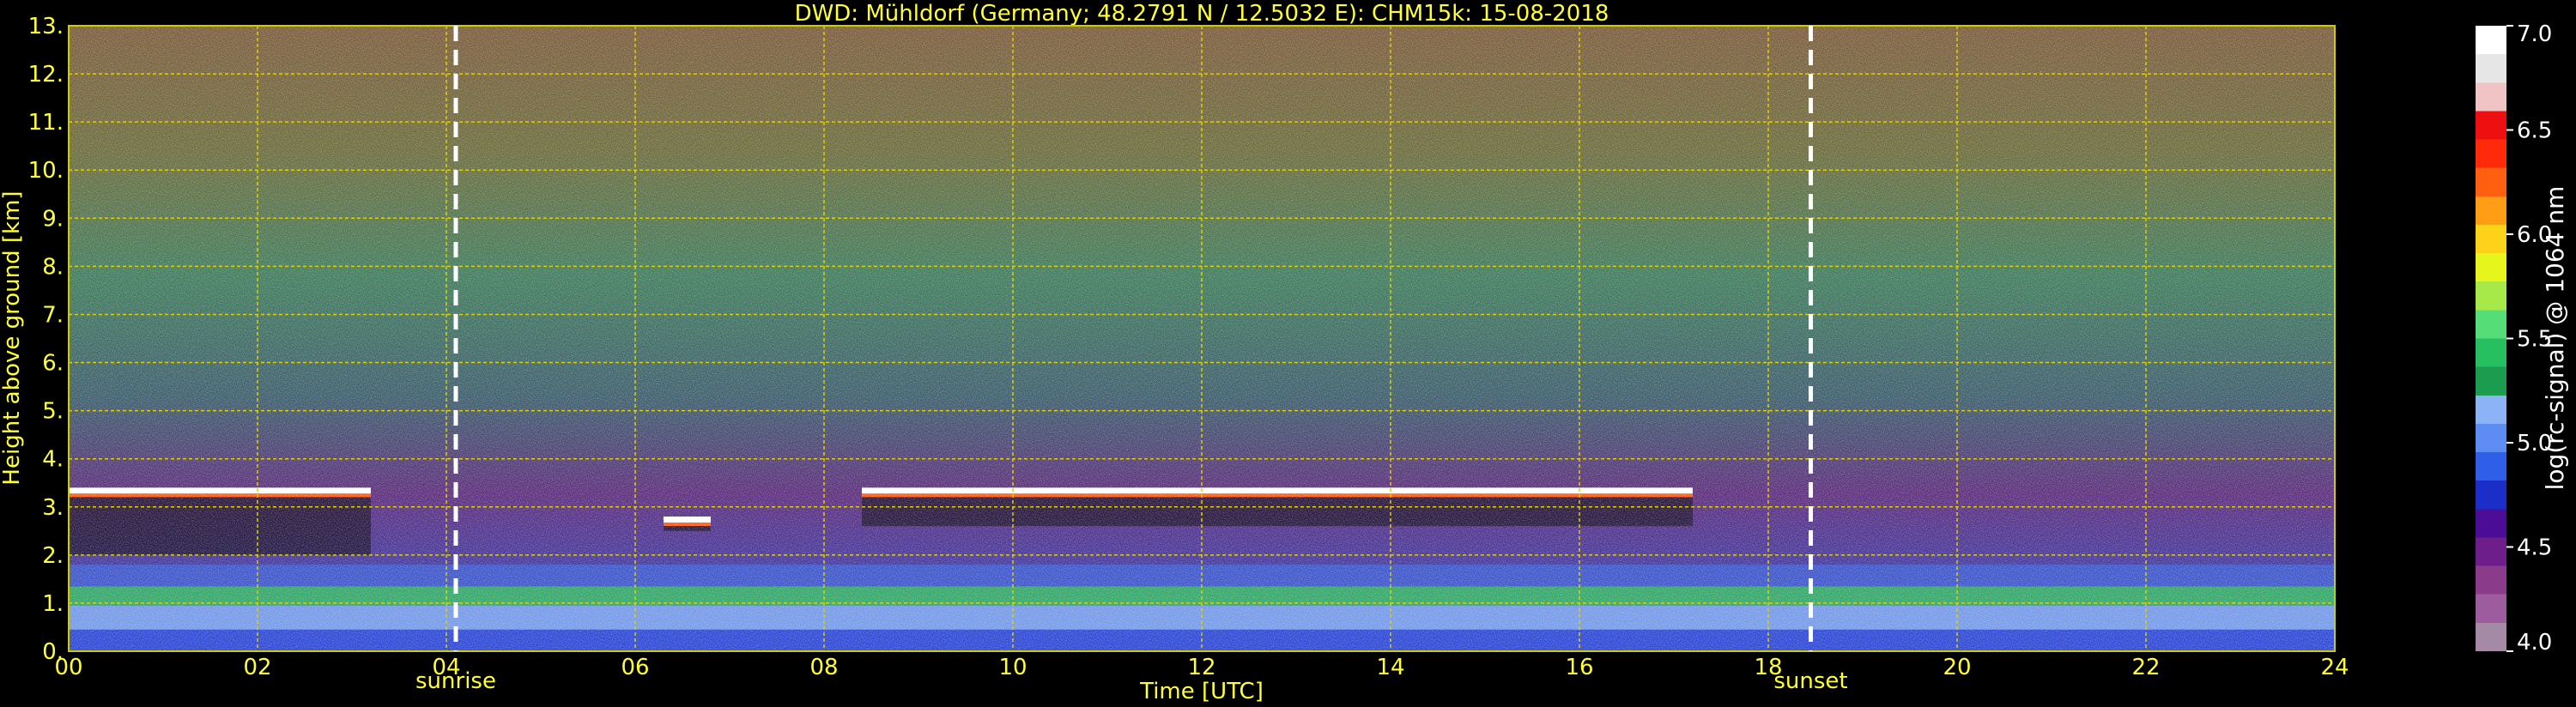 The width and height of the screenshot is (2576, 707). Describe the element at coordinates (53, 412) in the screenshot. I see `y-tick-label: 5.` at that location.